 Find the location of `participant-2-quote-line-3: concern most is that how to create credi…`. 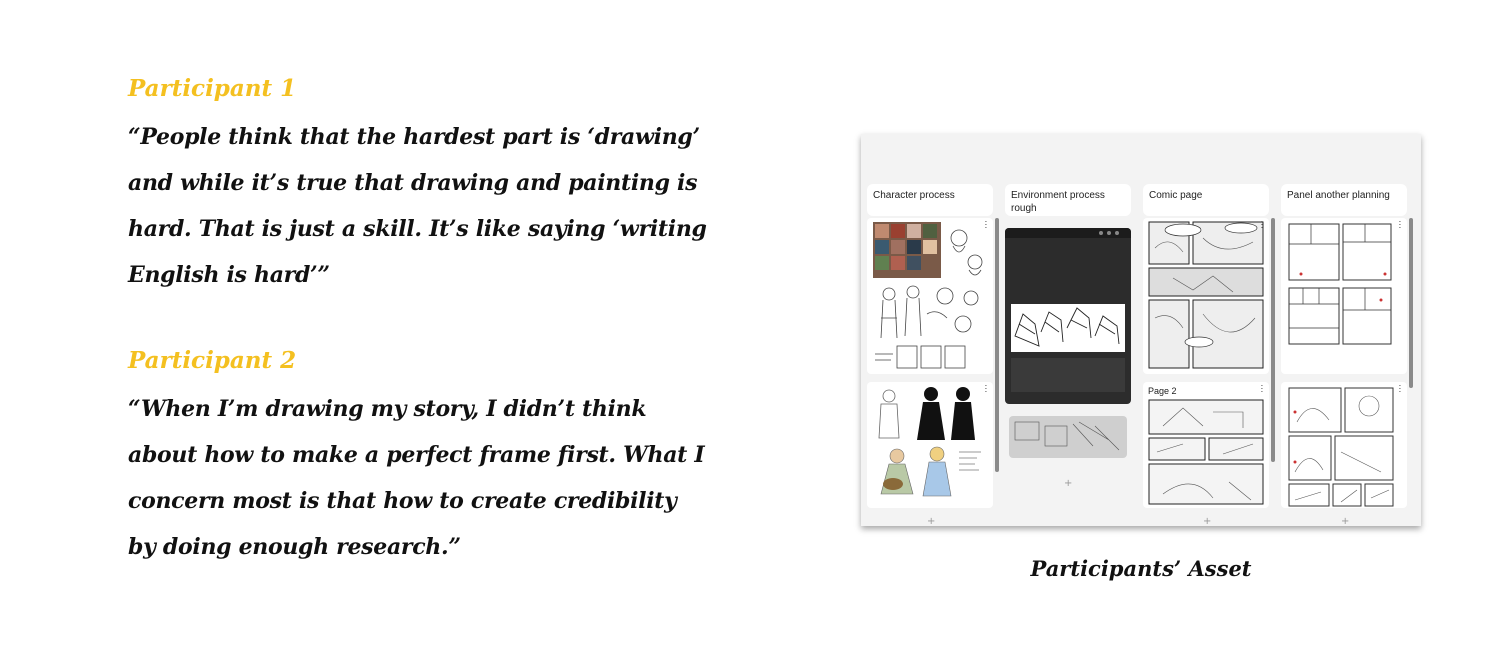

participant-2-quote-line-3: concern most is that how to create credi… is located at coordinates (402, 501).